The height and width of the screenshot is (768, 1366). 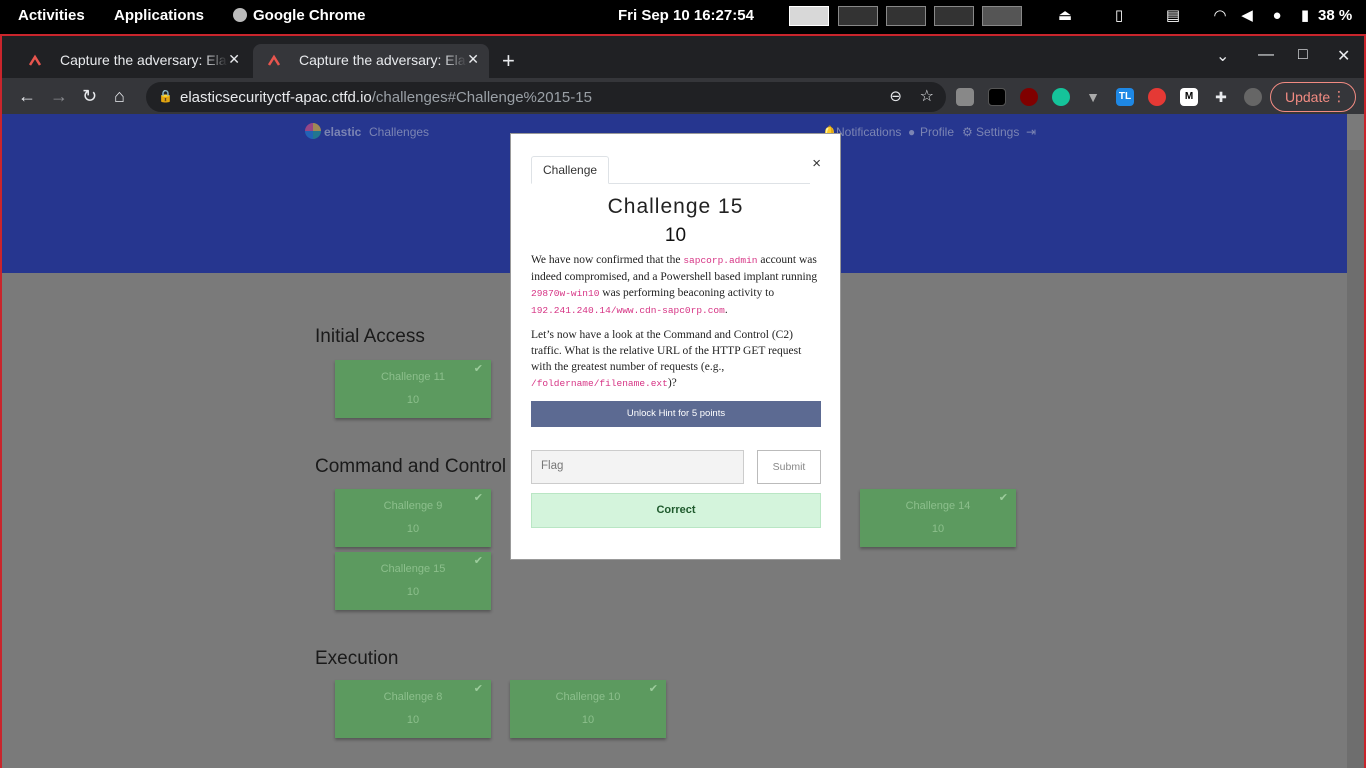 What do you see at coordinates (1313, 97) in the screenshot?
I see `update-button: Update ⋮` at bounding box center [1313, 97].